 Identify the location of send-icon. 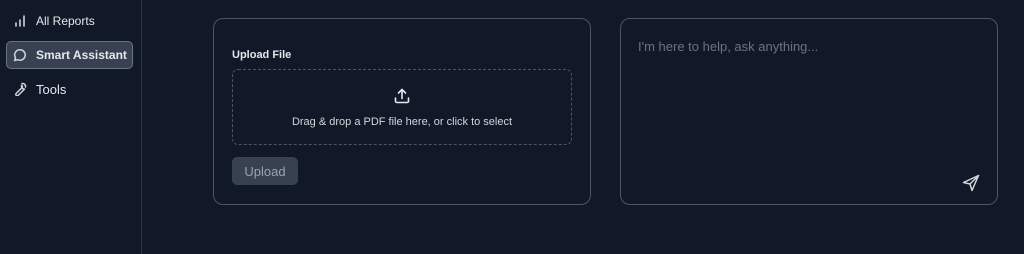
(971, 185).